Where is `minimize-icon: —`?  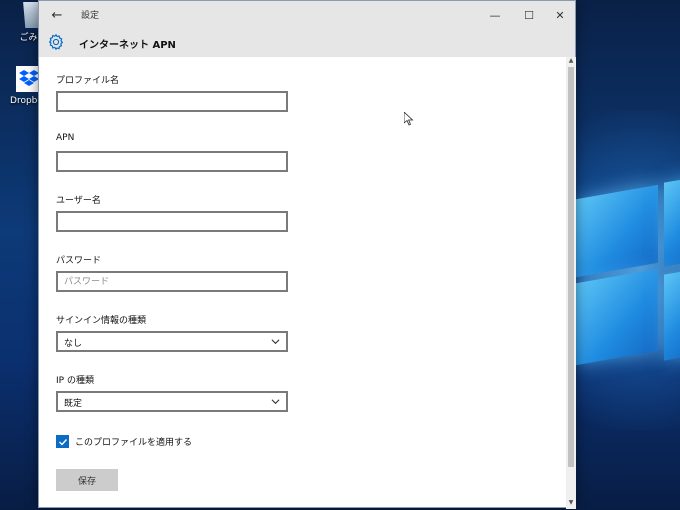 minimize-icon: — is located at coordinates (495, 15).